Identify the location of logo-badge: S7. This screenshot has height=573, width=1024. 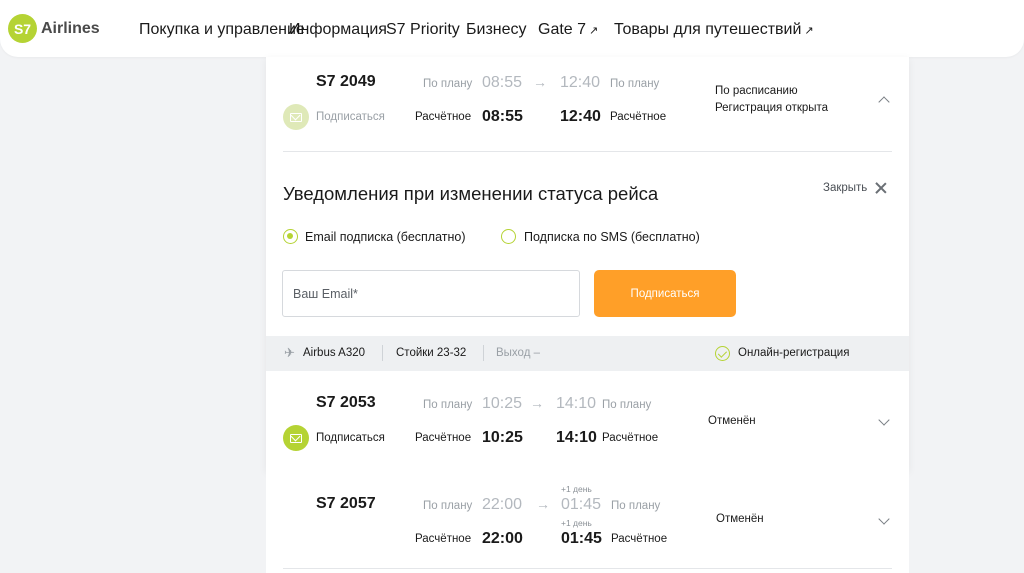
(22, 28).